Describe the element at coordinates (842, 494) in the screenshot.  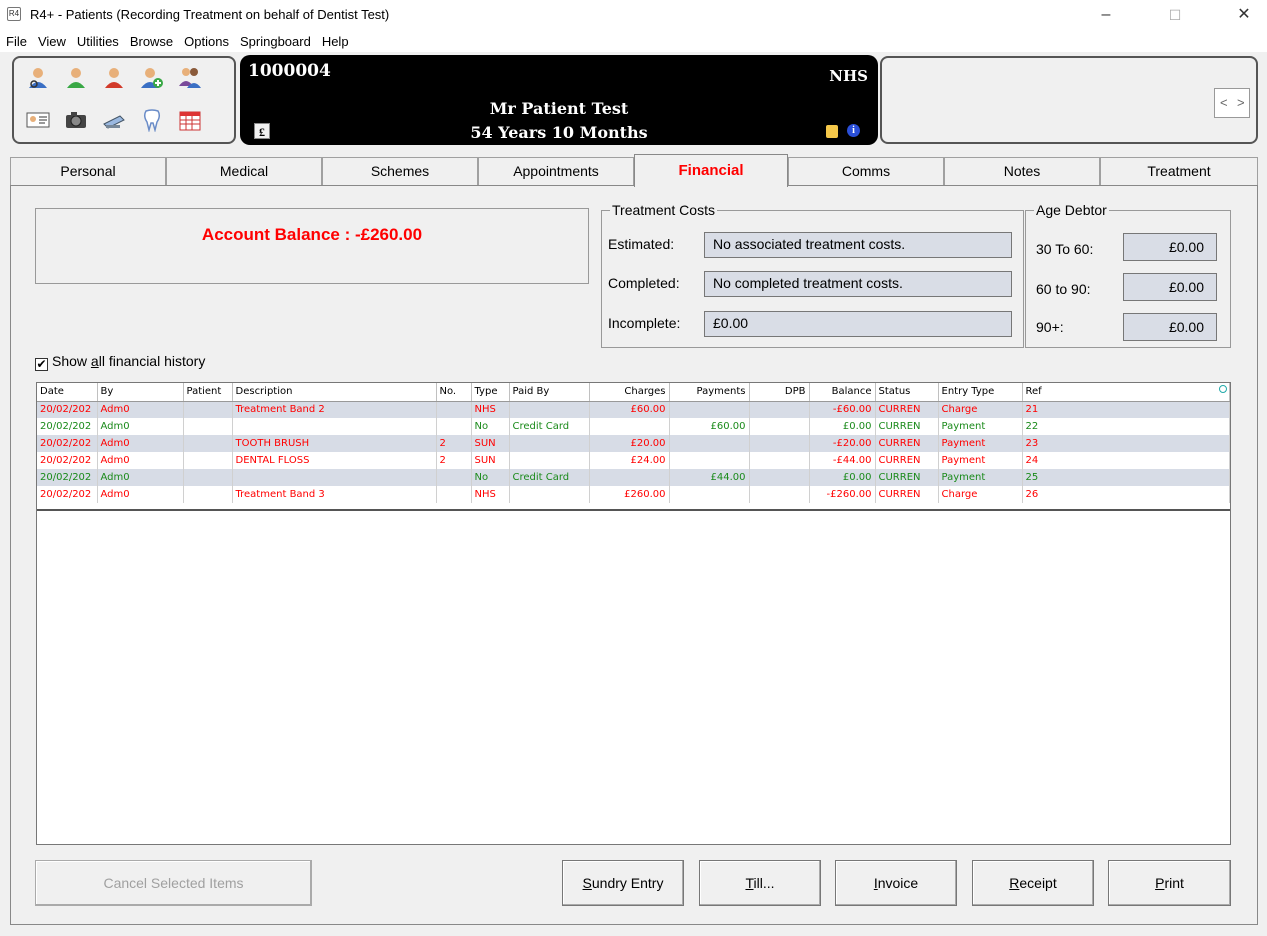
I see `cell-balance: -£260.00` at that location.